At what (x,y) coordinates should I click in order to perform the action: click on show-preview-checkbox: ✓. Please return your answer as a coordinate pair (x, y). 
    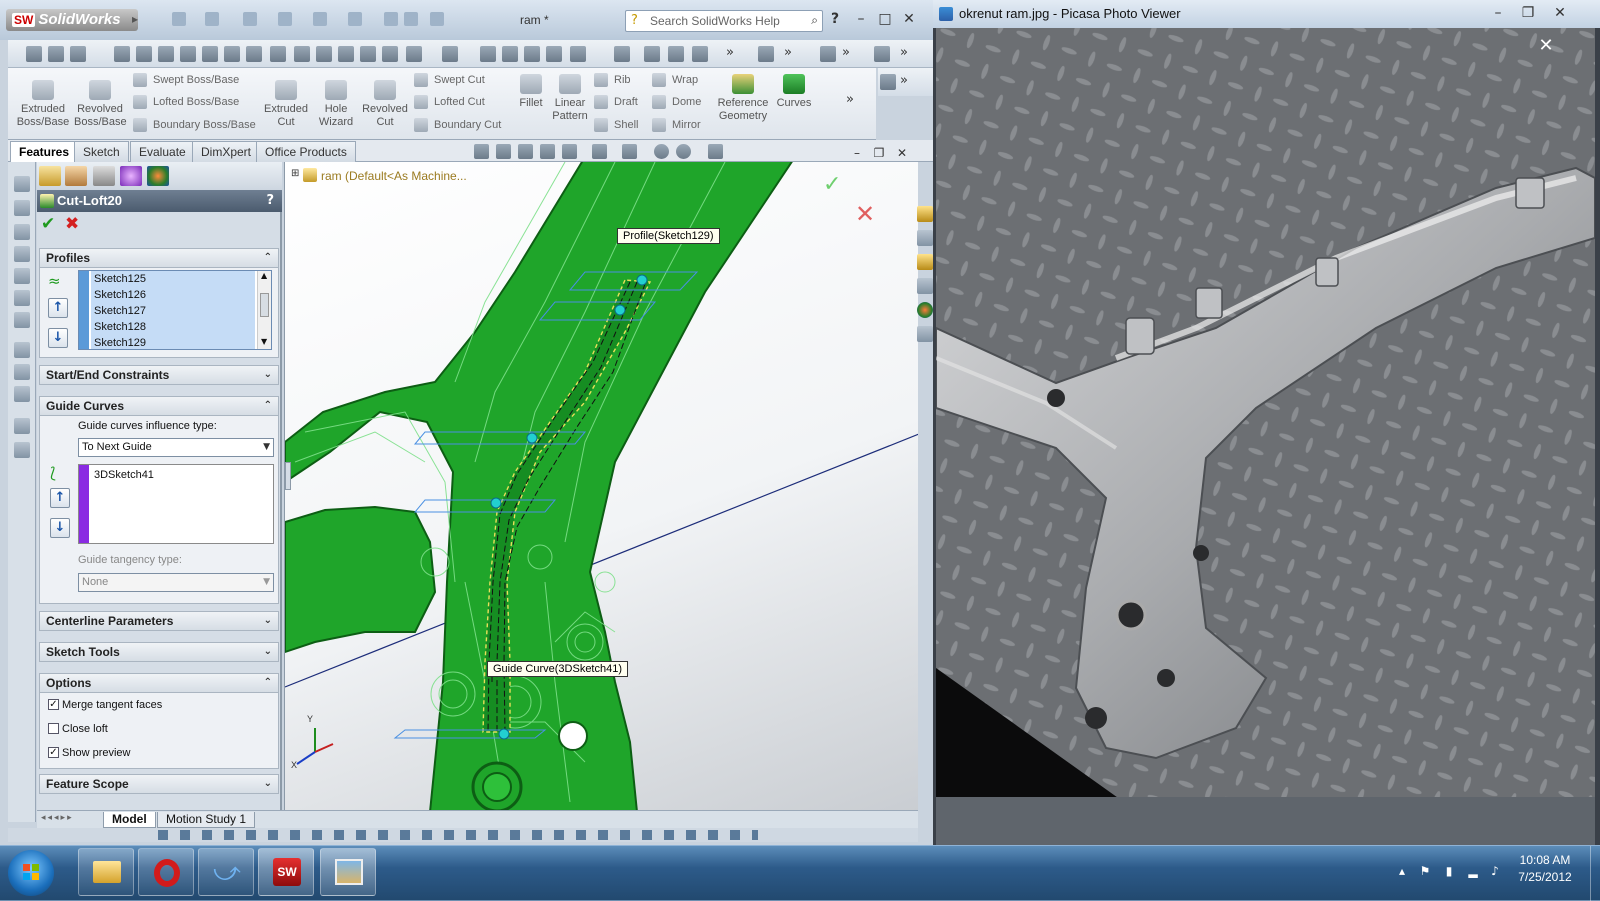
    Looking at the image, I should click on (53, 752).